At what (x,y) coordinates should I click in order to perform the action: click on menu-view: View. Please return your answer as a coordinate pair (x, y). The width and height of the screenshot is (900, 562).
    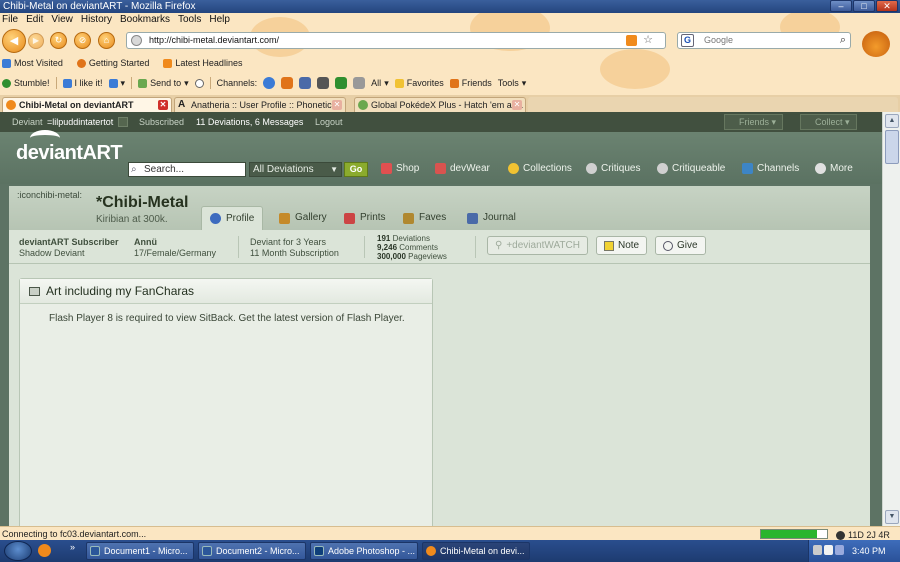
    Looking at the image, I should click on (62, 20).